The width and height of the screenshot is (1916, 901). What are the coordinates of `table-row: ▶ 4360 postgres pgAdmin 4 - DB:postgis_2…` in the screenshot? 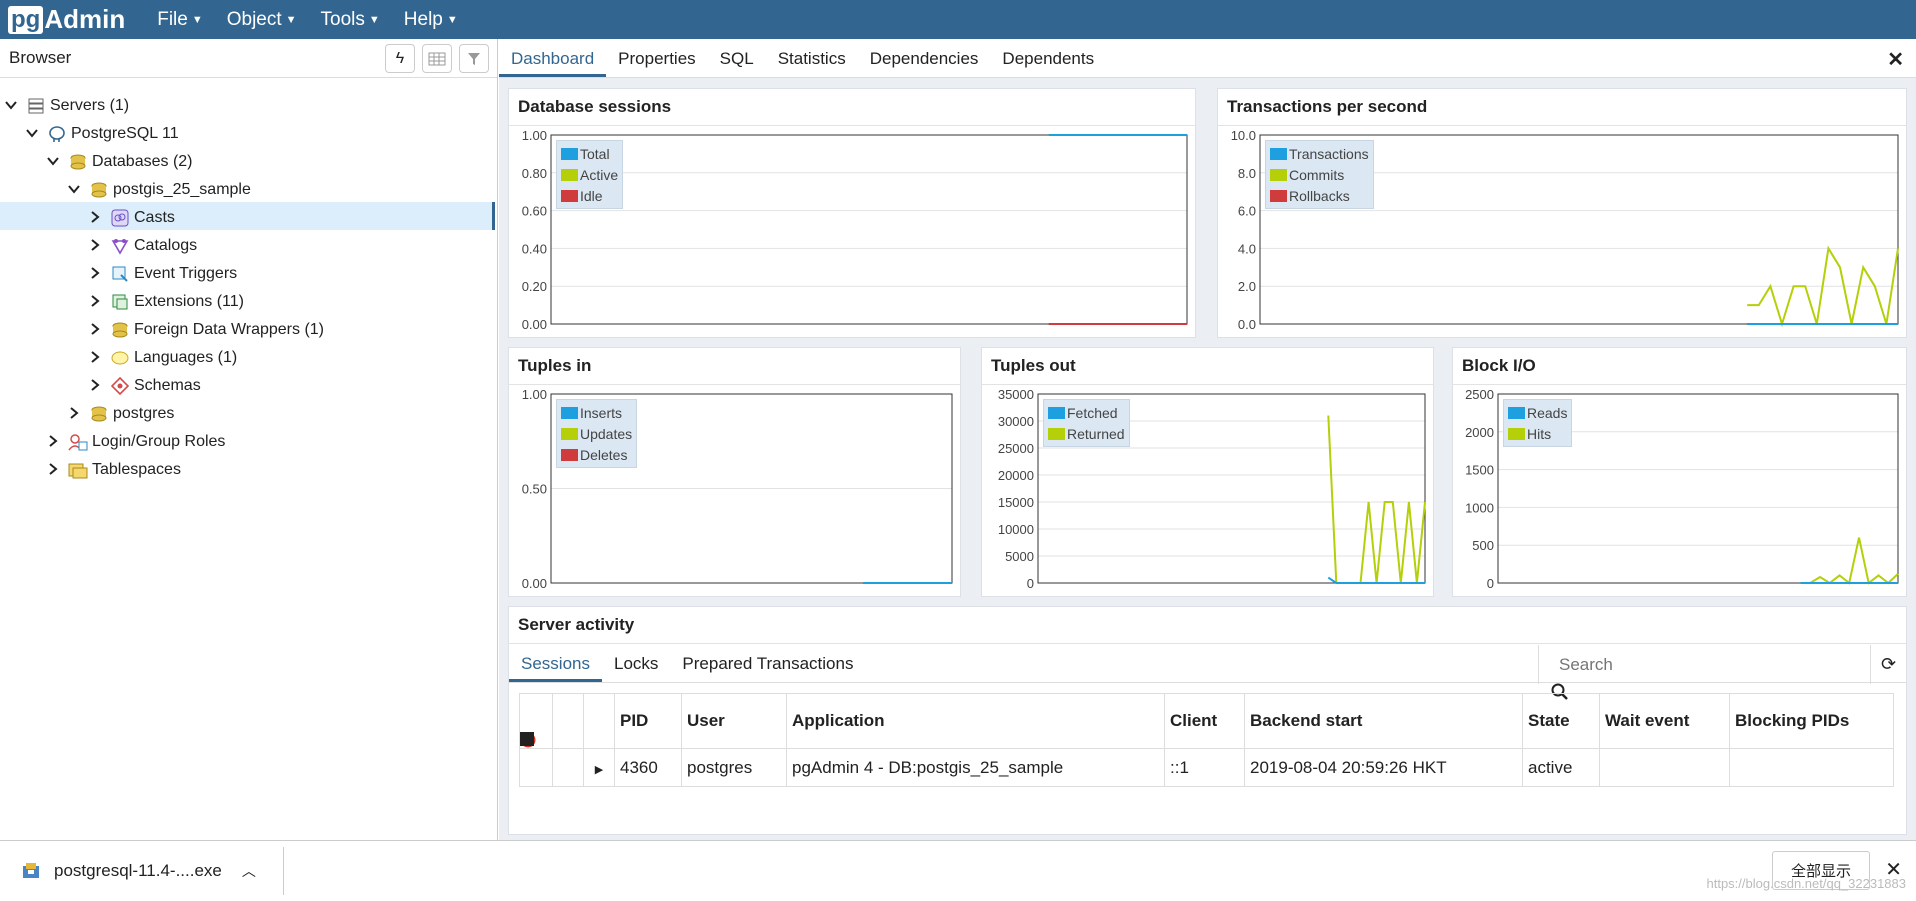 It's located at (1206, 759).